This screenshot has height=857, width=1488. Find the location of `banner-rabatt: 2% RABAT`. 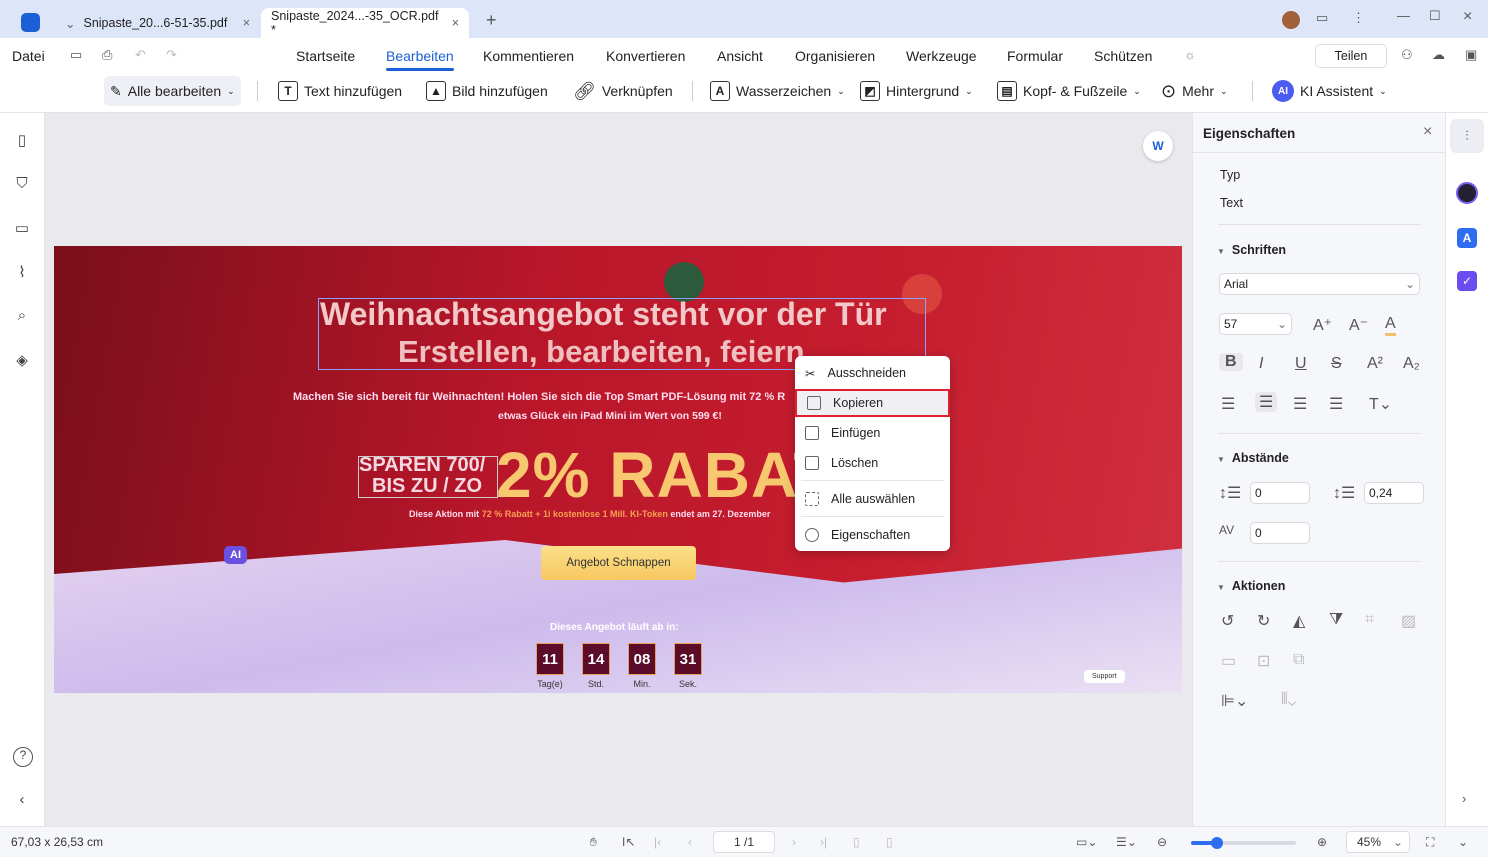

banner-rabatt: 2% RABAT is located at coordinates (665, 475).